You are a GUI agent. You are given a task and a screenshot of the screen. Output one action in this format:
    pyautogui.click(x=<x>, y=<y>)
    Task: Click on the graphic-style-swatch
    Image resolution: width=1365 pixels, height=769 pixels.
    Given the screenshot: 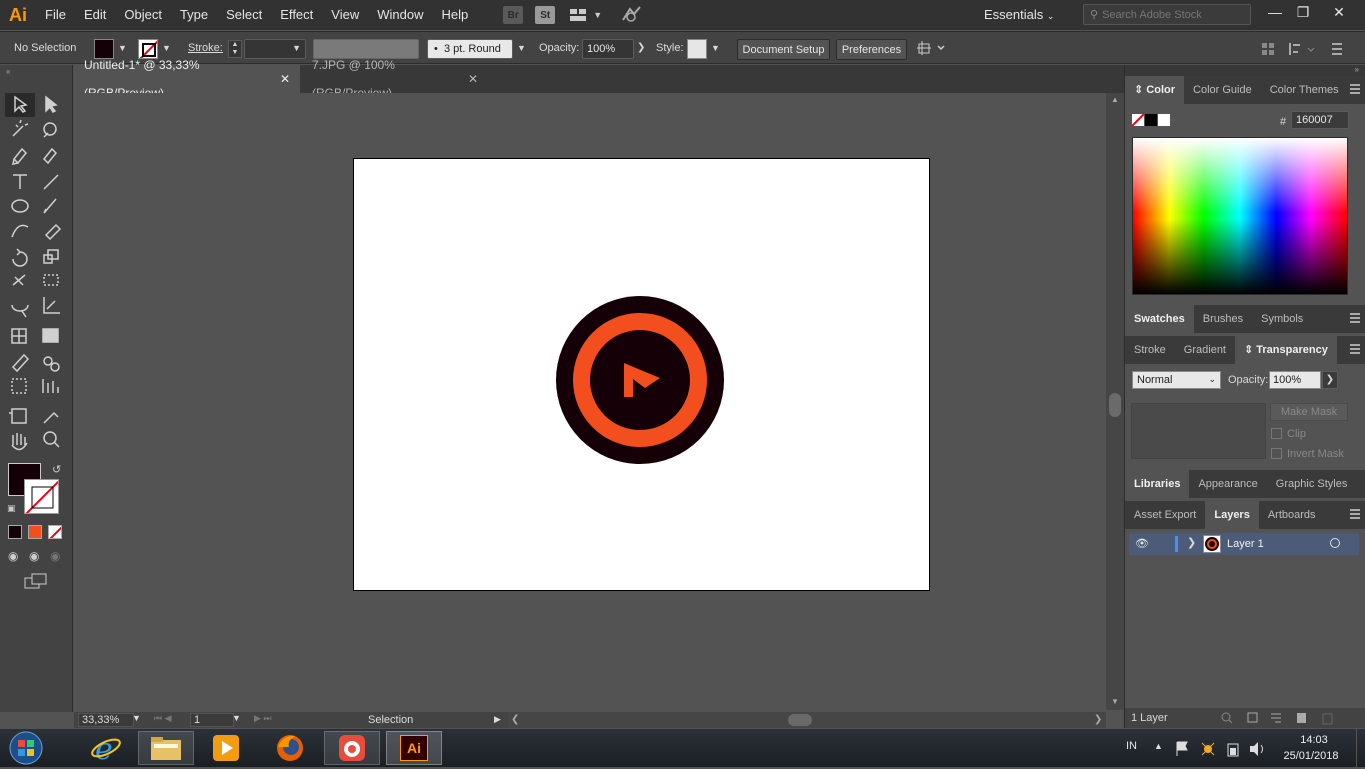 What is the action you would take?
    pyautogui.click(x=697, y=49)
    